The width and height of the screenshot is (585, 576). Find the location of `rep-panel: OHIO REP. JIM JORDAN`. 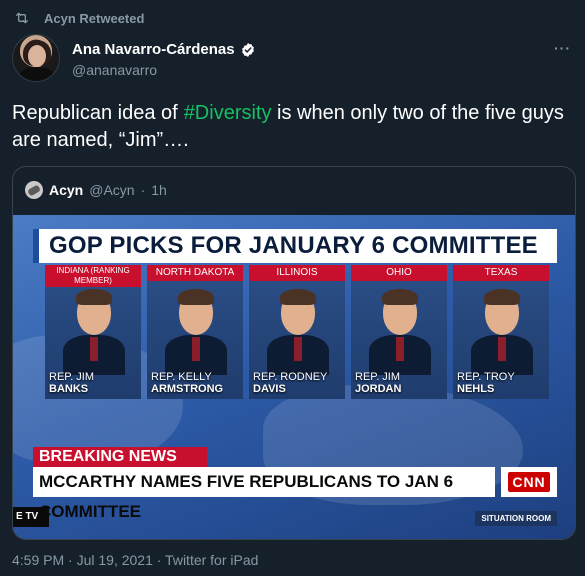

rep-panel: OHIO REP. JIM JORDAN is located at coordinates (399, 332).